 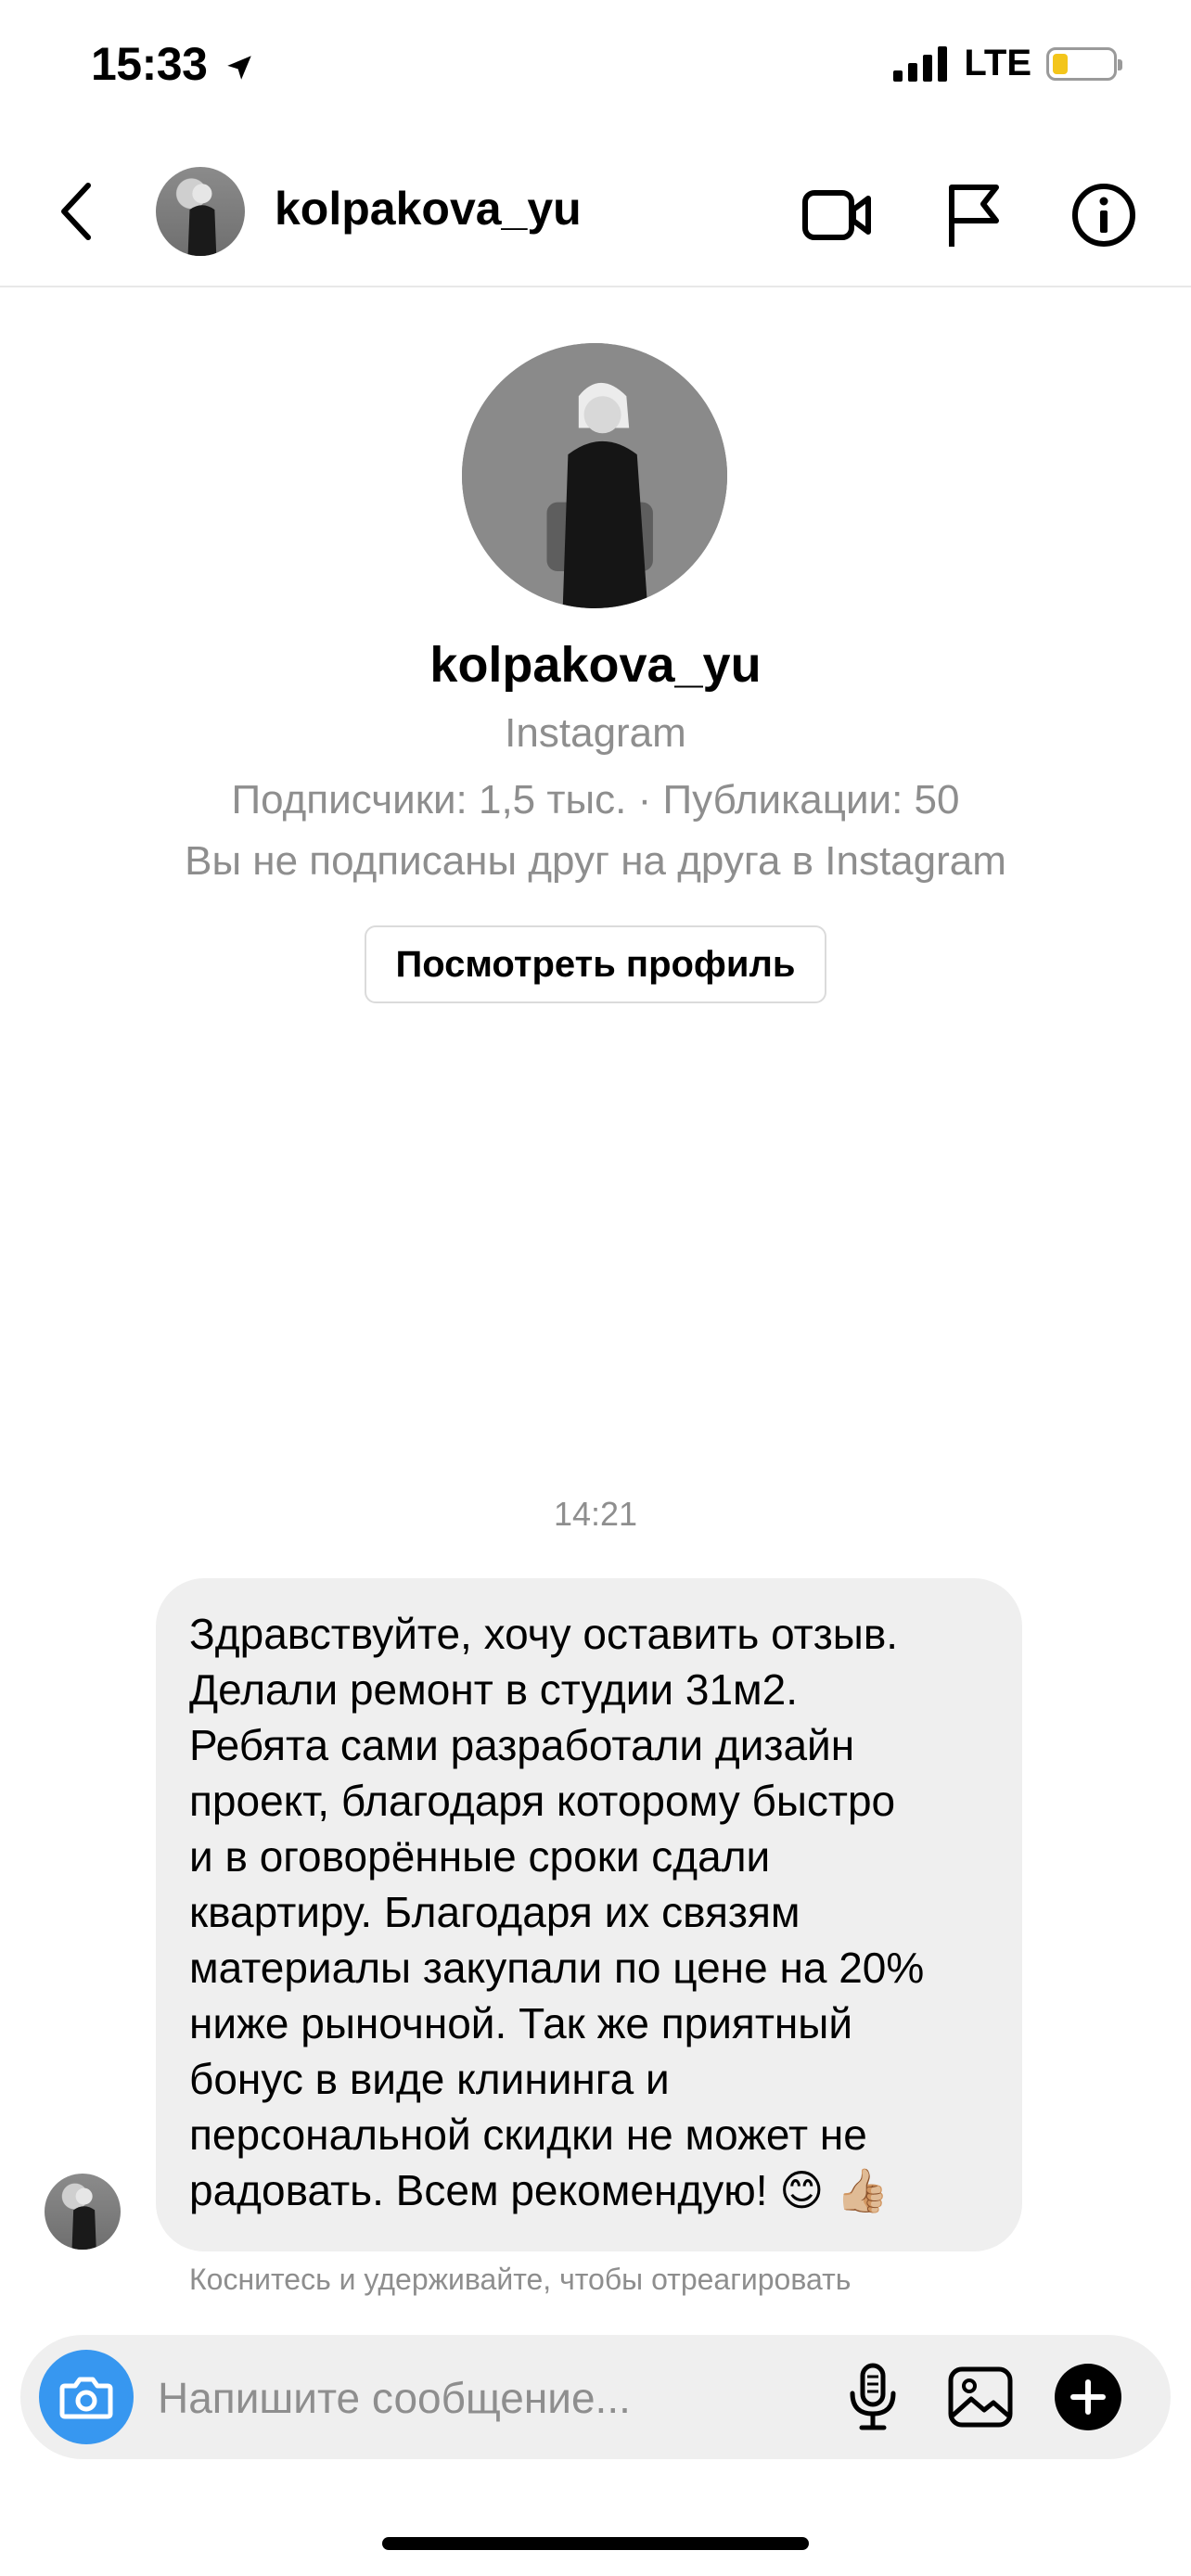 I want to click on header-avatar, so click(x=200, y=212).